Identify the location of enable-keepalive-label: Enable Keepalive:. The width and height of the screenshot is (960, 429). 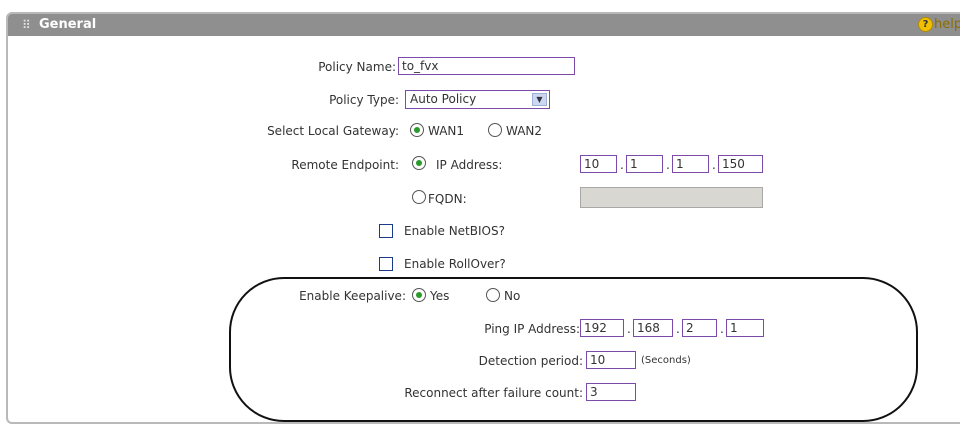
(352, 296).